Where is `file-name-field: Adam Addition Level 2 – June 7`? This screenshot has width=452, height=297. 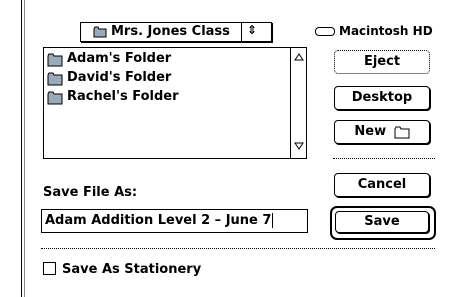 file-name-field: Adam Addition Level 2 – June 7 is located at coordinates (174, 221).